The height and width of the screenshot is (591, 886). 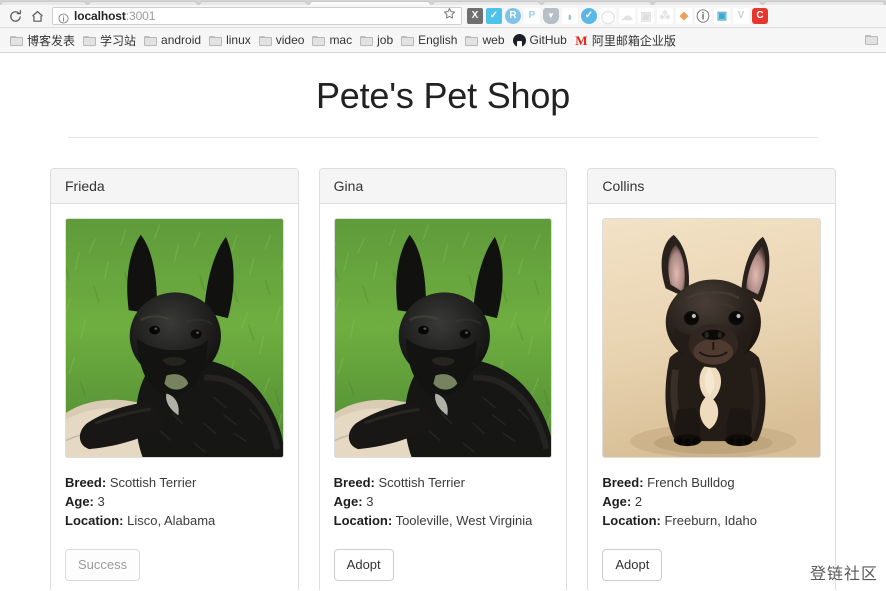 What do you see at coordinates (741, 16) in the screenshot?
I see `v-extension-icon: V` at bounding box center [741, 16].